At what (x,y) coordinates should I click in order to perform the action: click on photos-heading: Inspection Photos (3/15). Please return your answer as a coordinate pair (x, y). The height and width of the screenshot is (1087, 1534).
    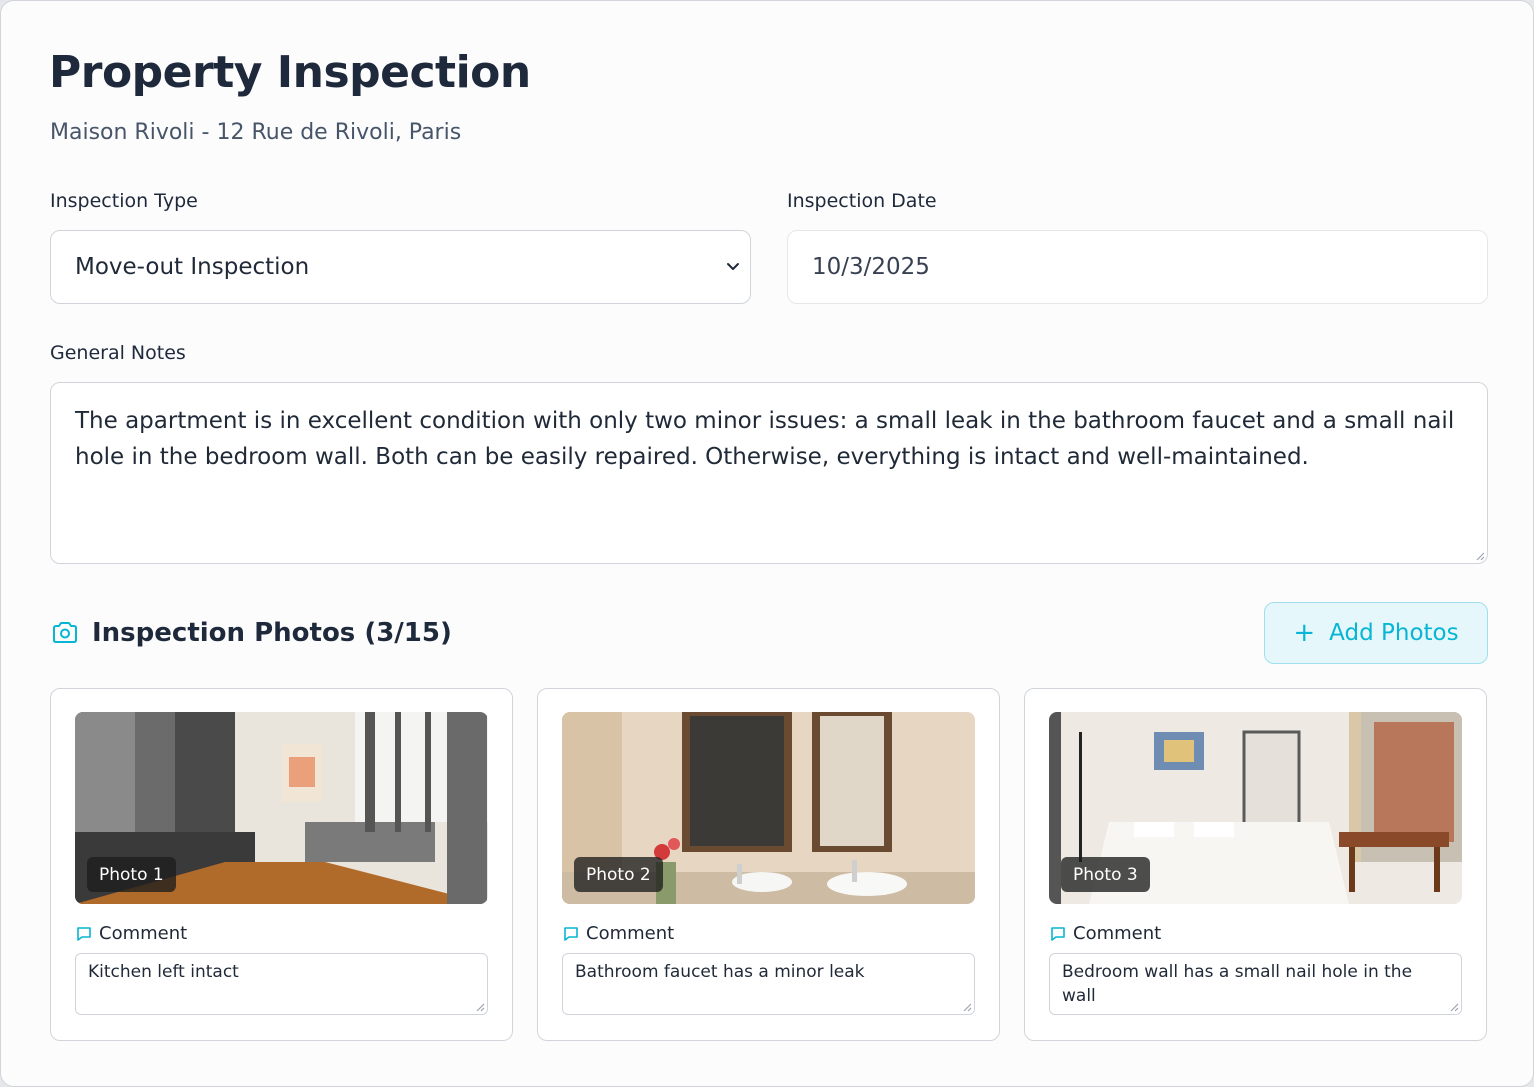
    Looking at the image, I should click on (272, 633).